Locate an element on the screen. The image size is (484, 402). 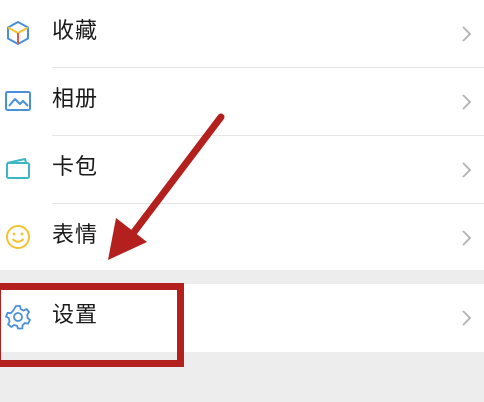
menu-item-label: 表情 is located at coordinates (75, 235).